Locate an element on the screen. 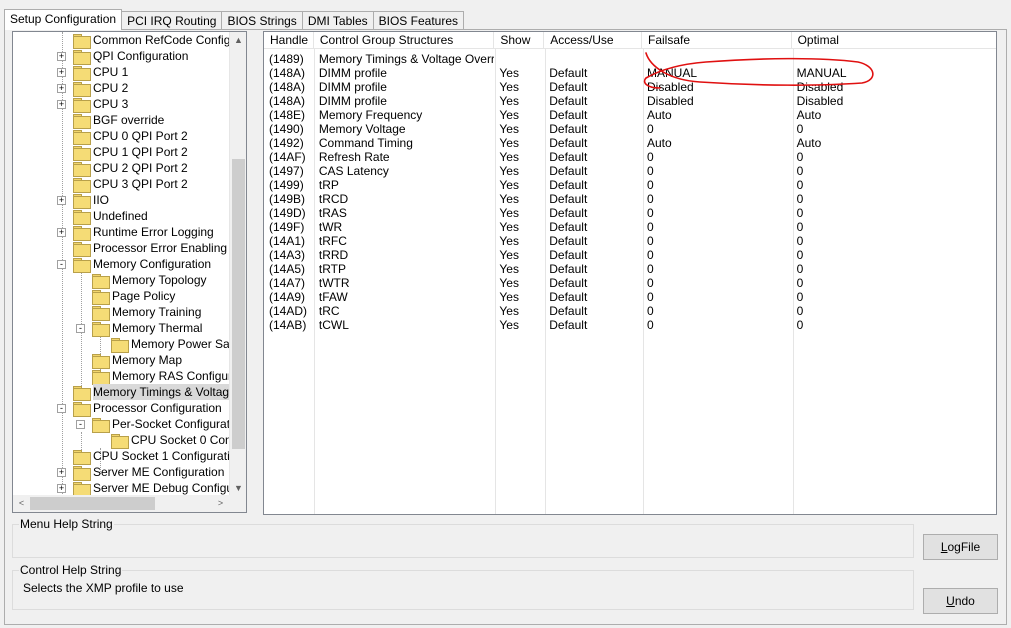 Image resolution: width=1011 pixels, height=628 pixels. table-row: (1499) tRP Yes Default 0 0 is located at coordinates (630, 185).